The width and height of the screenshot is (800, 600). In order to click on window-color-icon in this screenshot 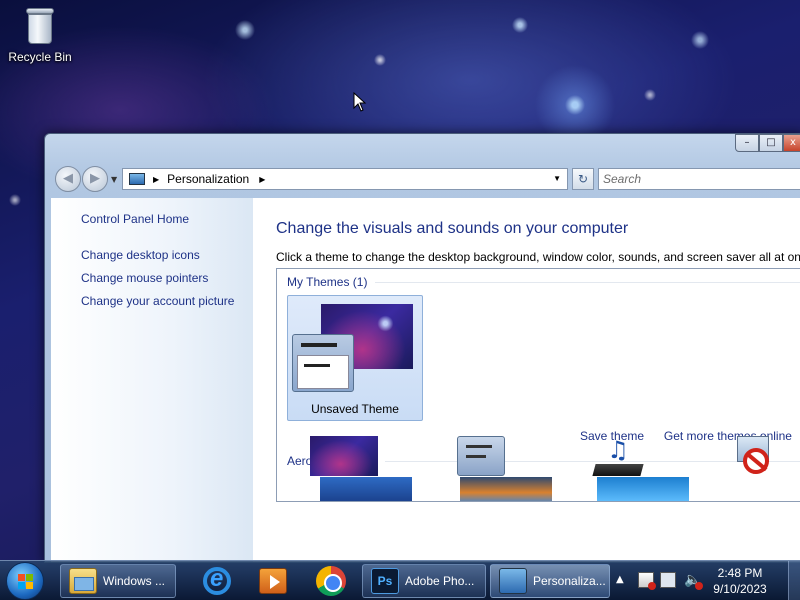, I will do `click(481, 456)`.